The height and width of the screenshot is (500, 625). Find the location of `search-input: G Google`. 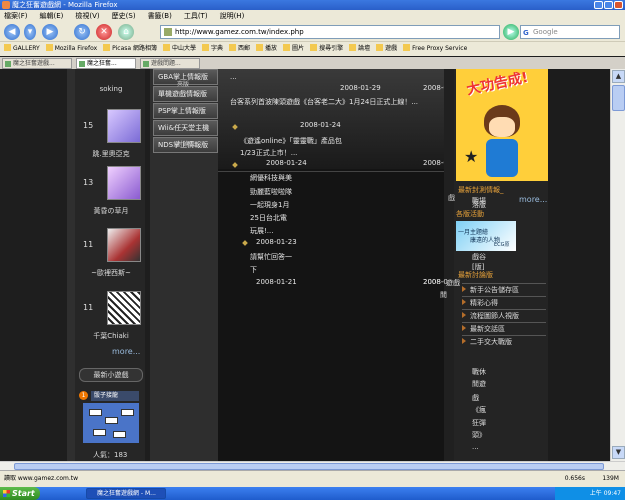

search-input: G Google is located at coordinates (570, 32).